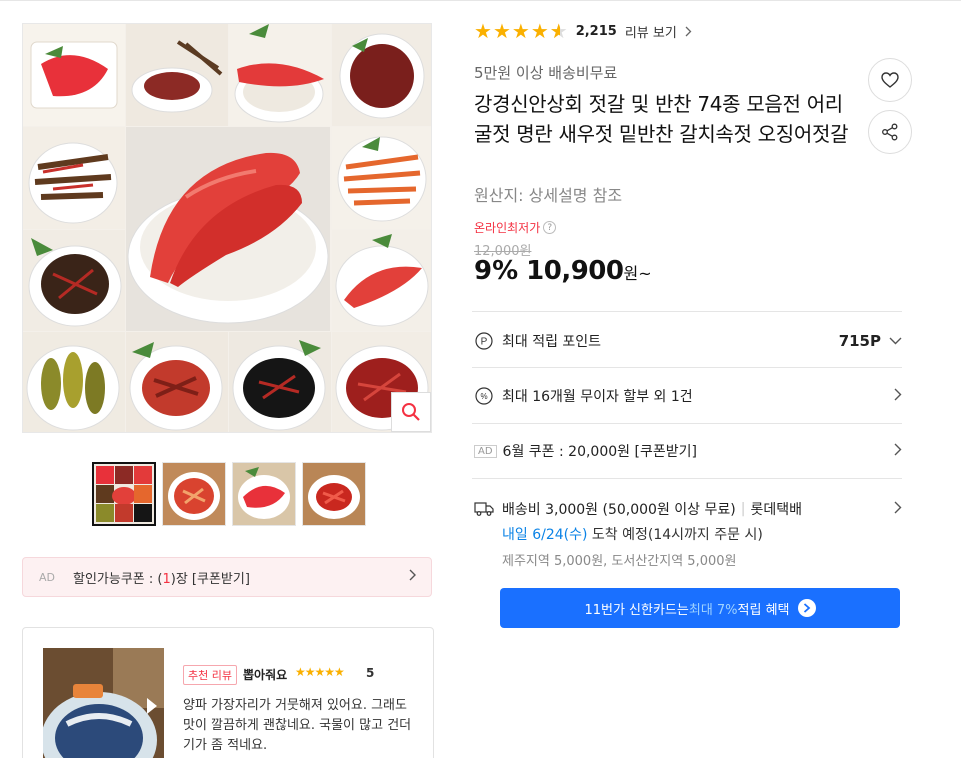 This screenshot has height=758, width=961. Describe the element at coordinates (265, 675) in the screenshot. I see `reviewer-name: 뽑아줘요` at that location.